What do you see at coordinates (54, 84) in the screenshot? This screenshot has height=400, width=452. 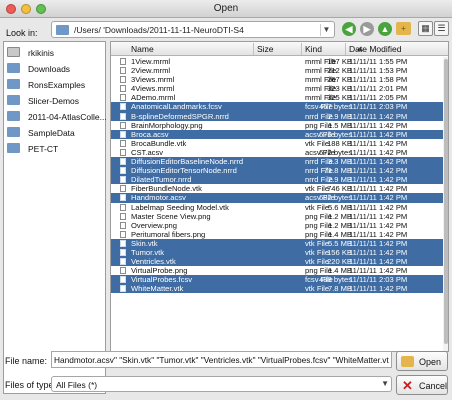 I see `sidebar-item-ronsexamples: RonsExamples` at bounding box center [54, 84].